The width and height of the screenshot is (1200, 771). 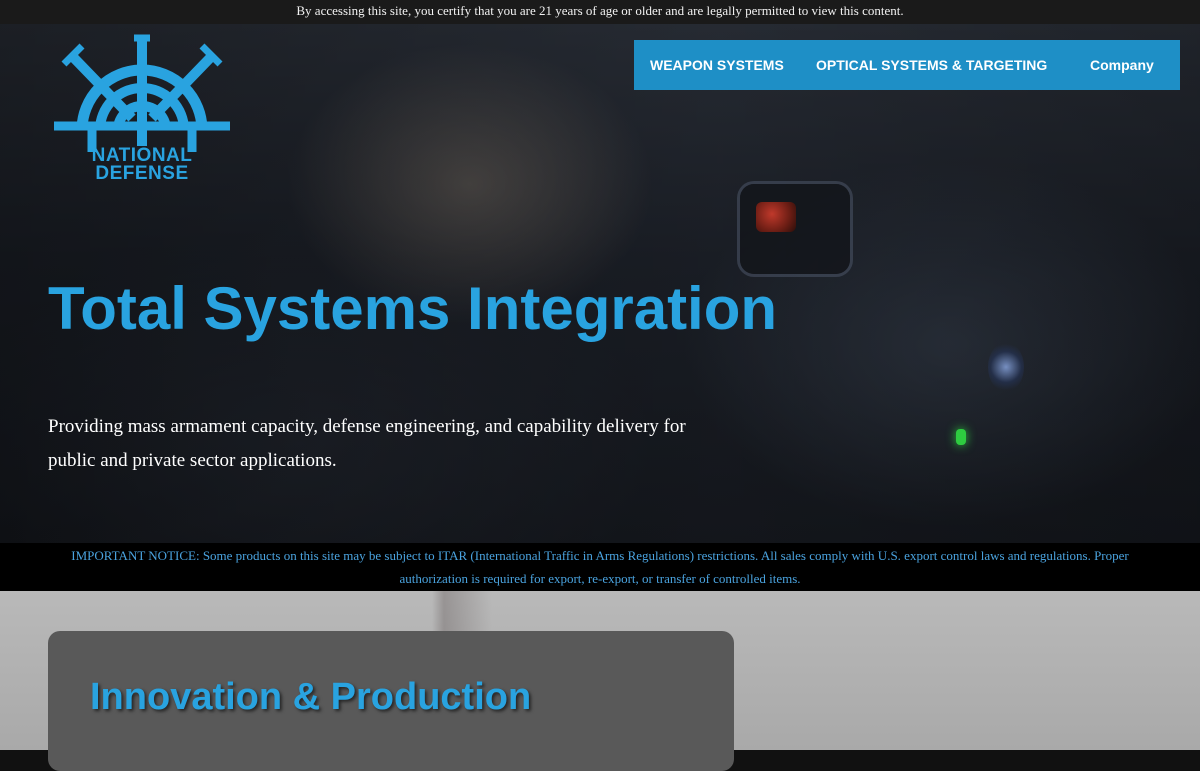 I want to click on nav-optical-systems-targeting: OPTICAL SYSTEMS & TARGETING, so click(x=931, y=65).